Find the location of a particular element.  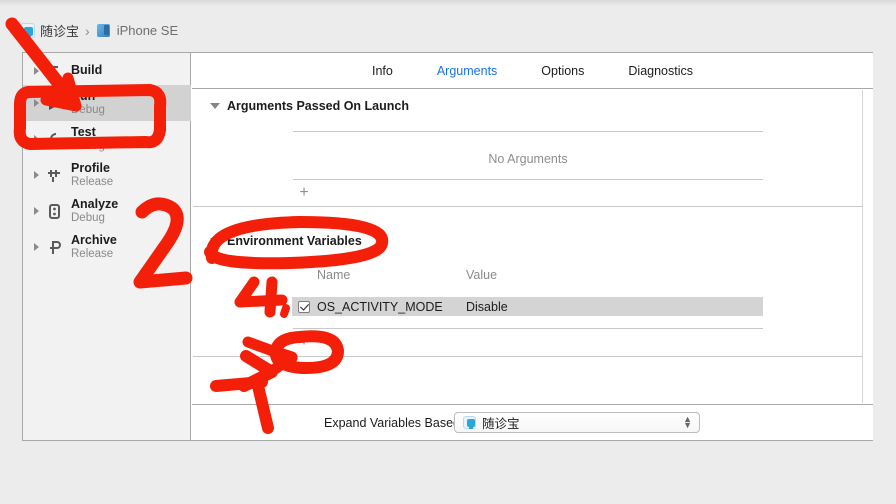

build-hammer-icon is located at coordinates (54, 71).